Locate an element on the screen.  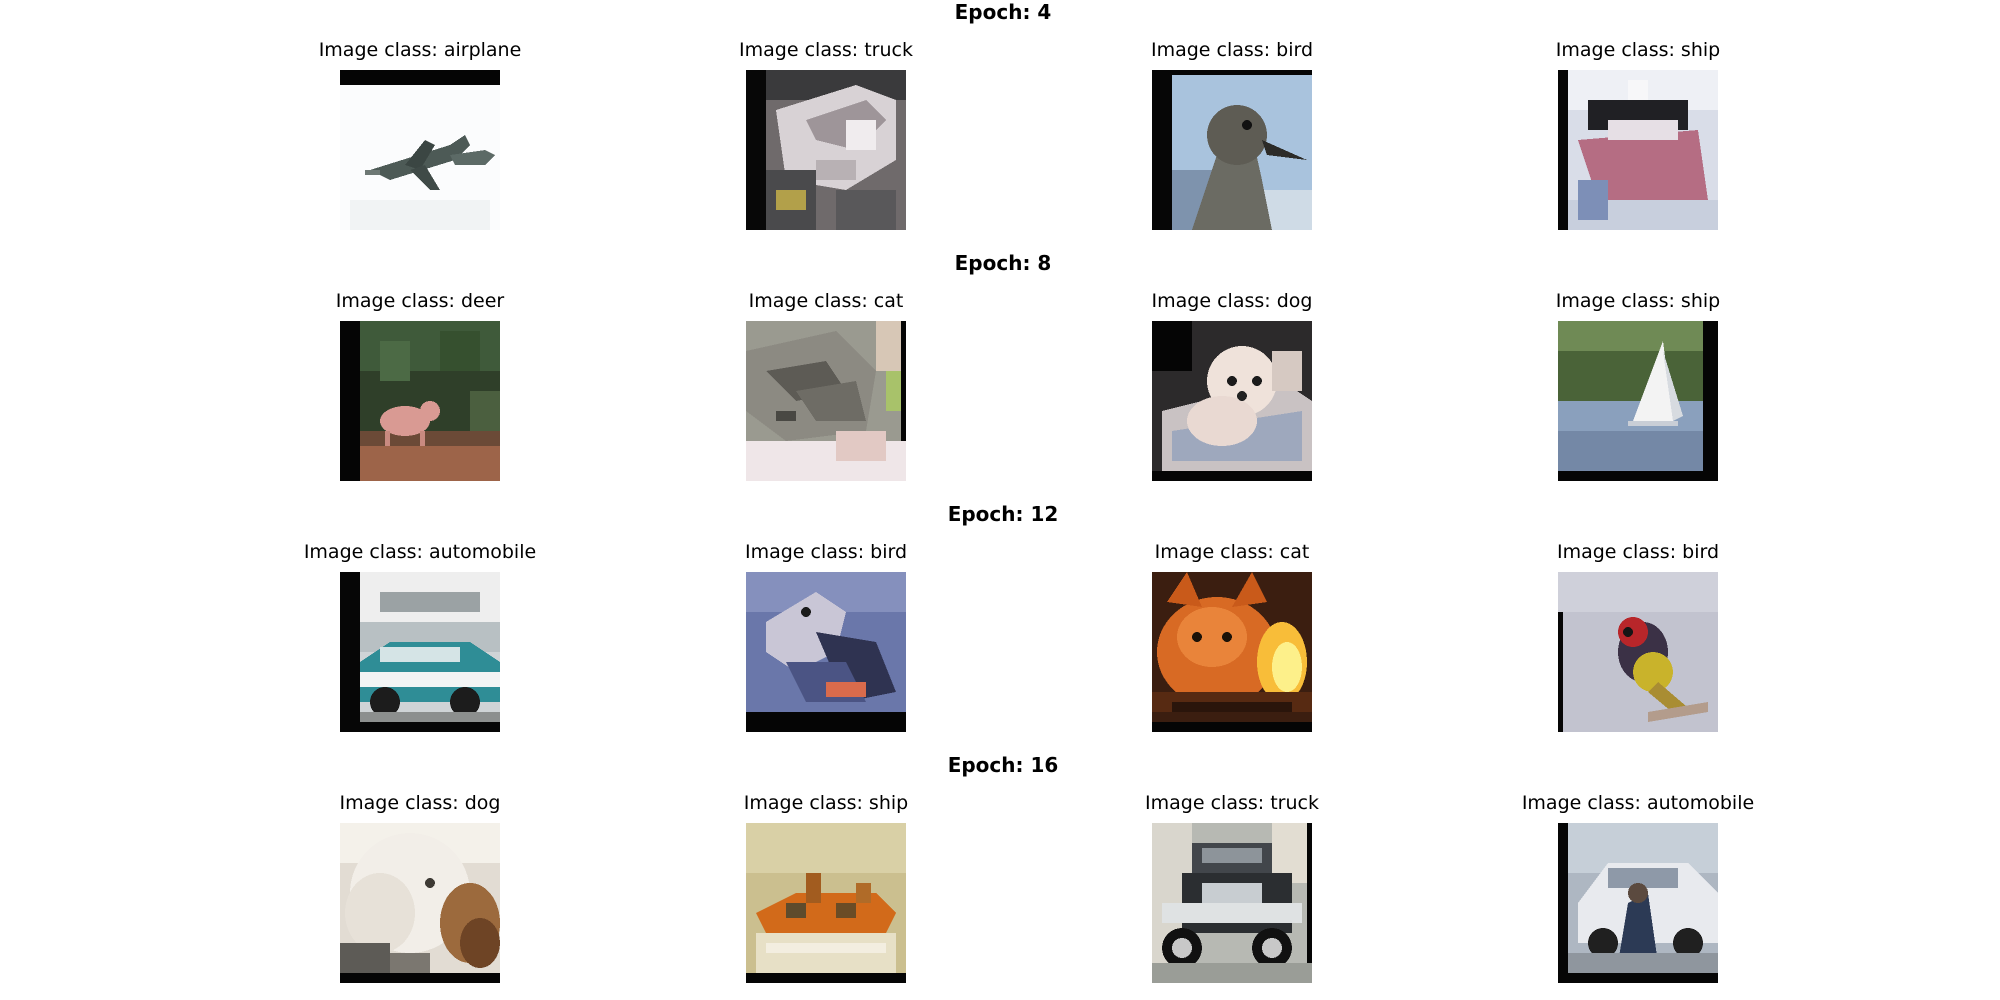
image-class-title: Image class: dog is located at coordinates (420, 803).